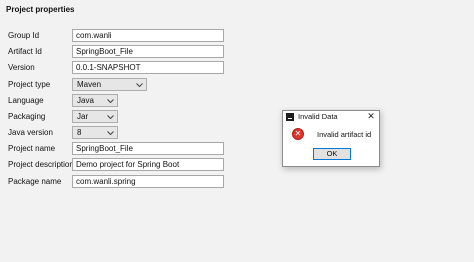 This screenshot has height=262, width=474. Describe the element at coordinates (27, 116) in the screenshot. I see `packaging-label: Packaging` at that location.